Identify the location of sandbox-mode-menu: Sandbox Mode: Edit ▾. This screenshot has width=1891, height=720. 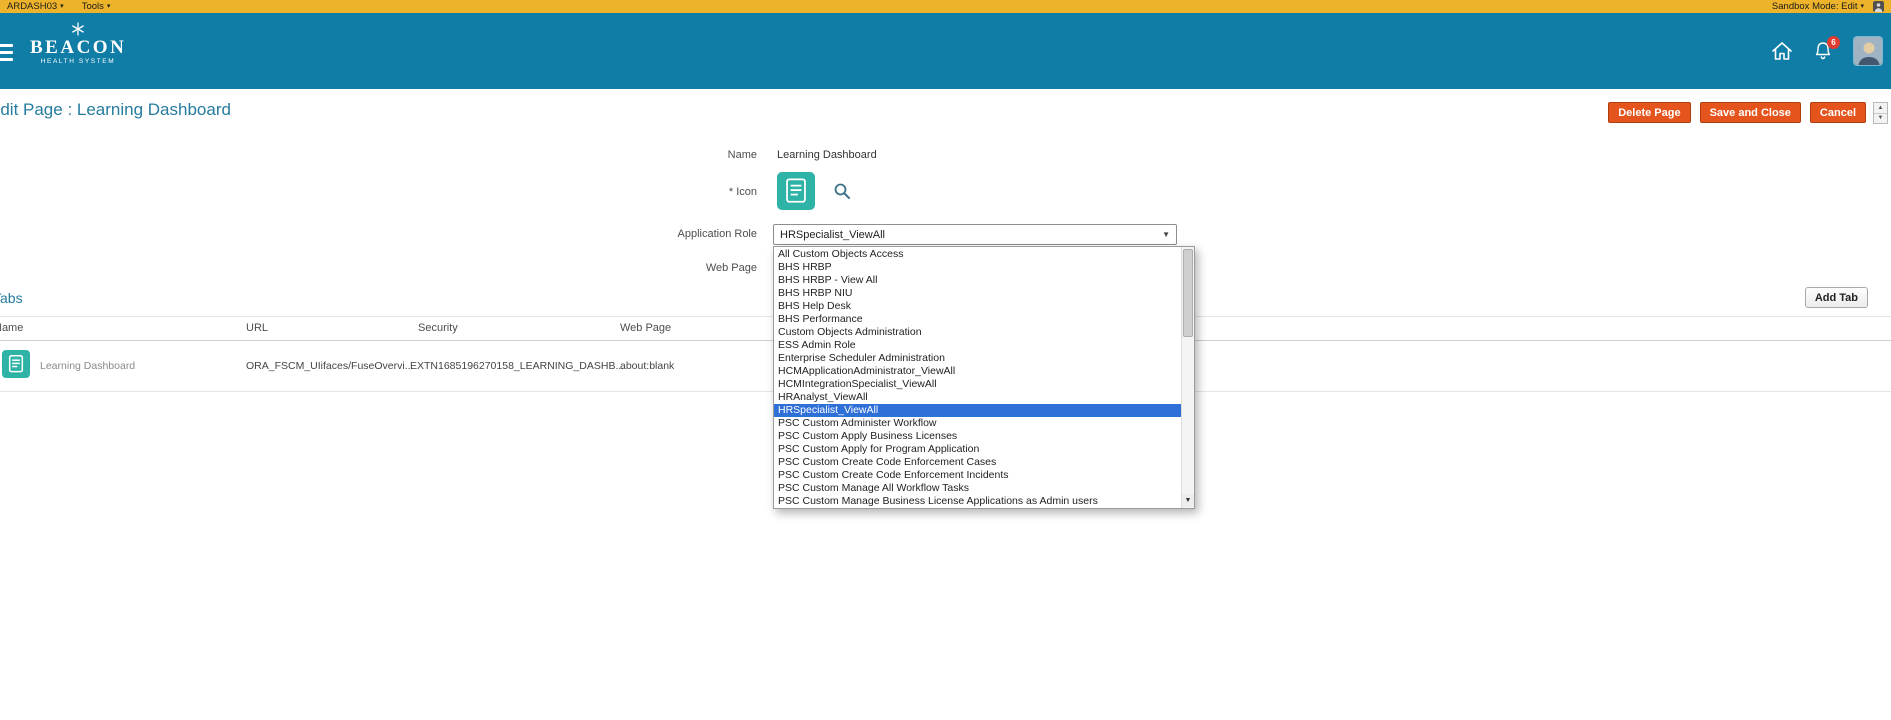
(1818, 6).